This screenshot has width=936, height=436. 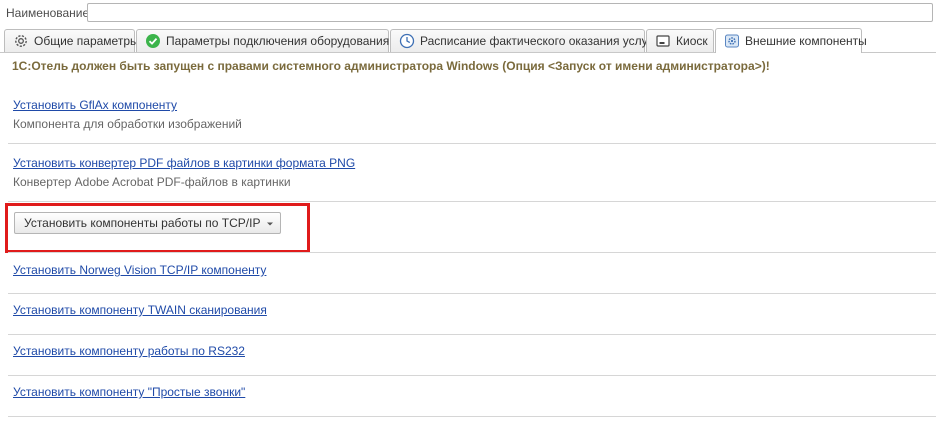 I want to click on tab-kiosk: Киоск, so click(x=680, y=40).